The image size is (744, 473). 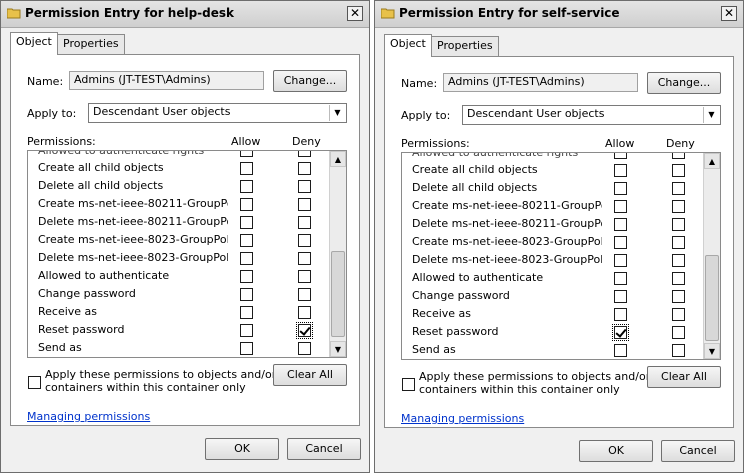 I want to click on folder-icon, so click(x=13, y=13).